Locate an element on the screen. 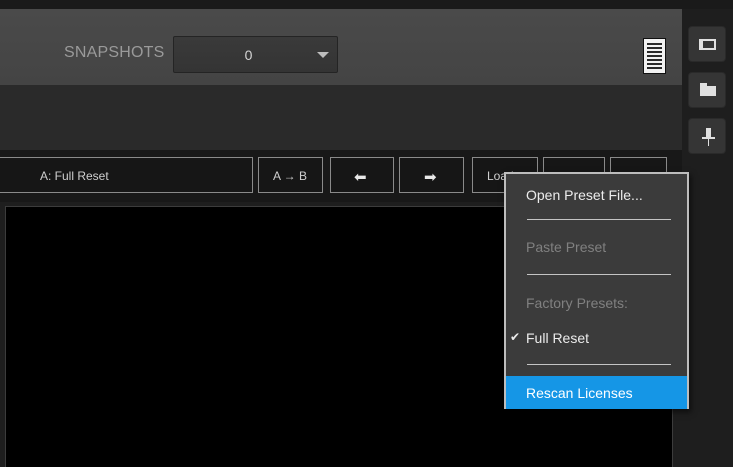 Image resolution: width=733 pixels, height=467 pixels. window-icon is located at coordinates (707, 44).